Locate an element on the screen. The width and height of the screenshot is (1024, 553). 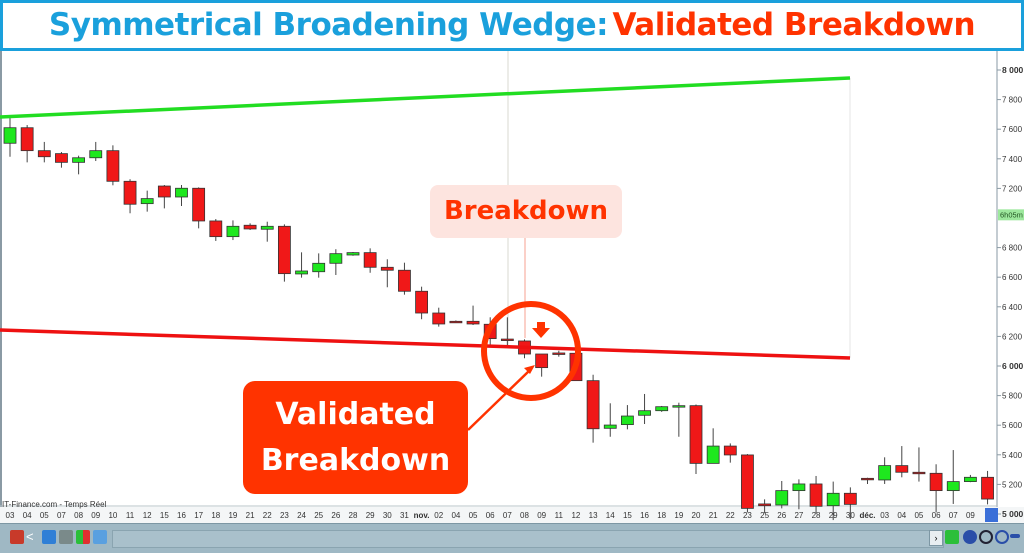
x-tick-label: 31 is located at coordinates (404, 515).